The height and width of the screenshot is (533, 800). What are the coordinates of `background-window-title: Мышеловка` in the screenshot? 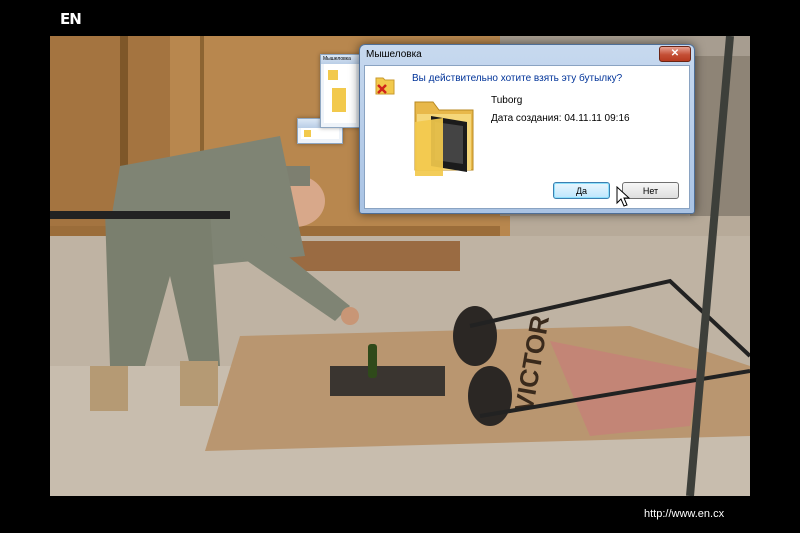 It's located at (340, 59).